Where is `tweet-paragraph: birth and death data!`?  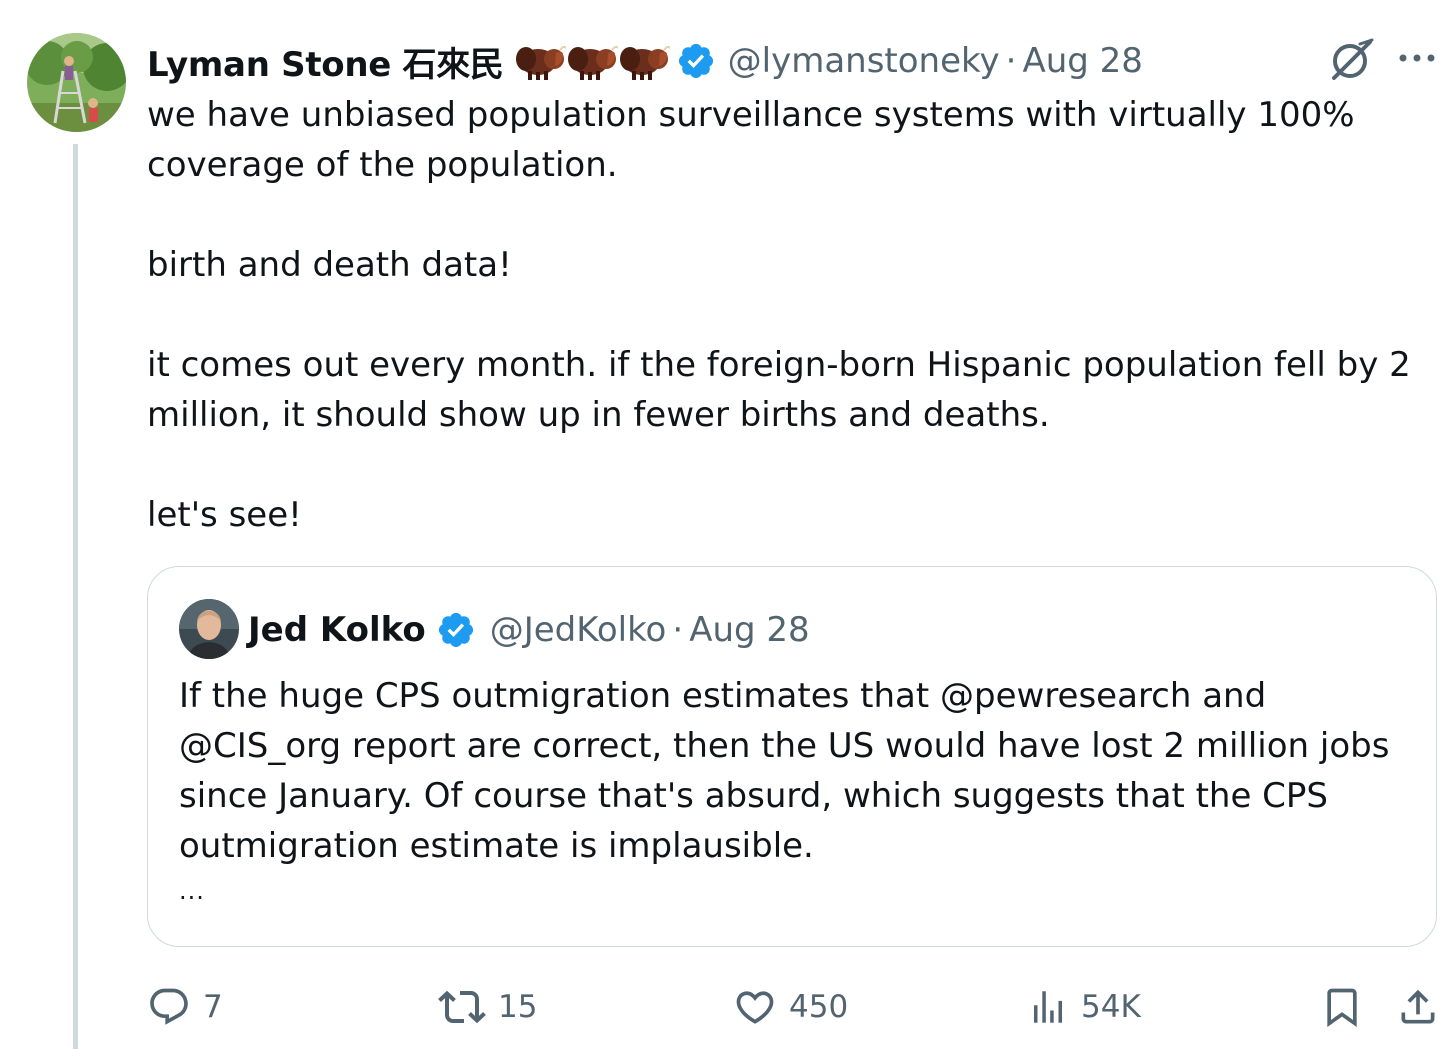 tweet-paragraph: birth and death data! is located at coordinates (329, 265).